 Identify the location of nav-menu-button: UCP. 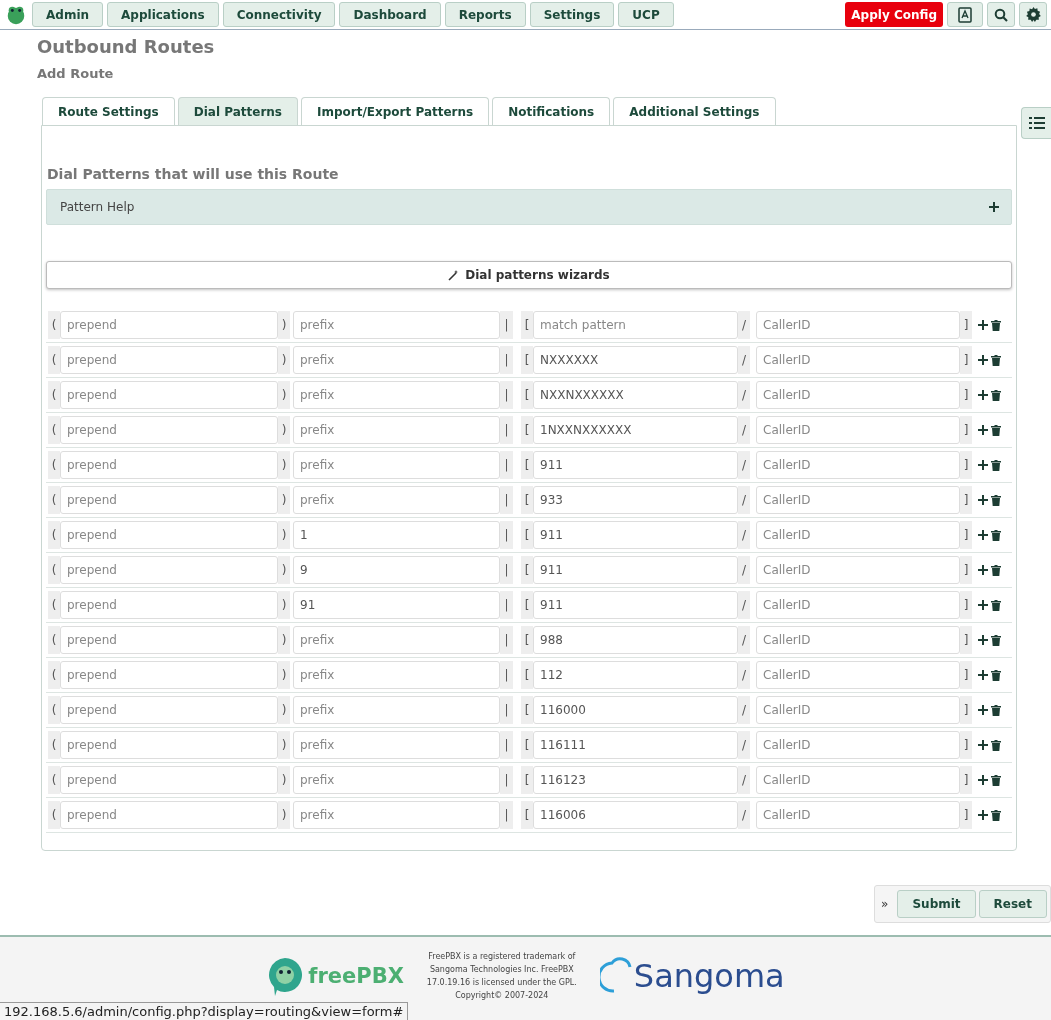
(646, 14).